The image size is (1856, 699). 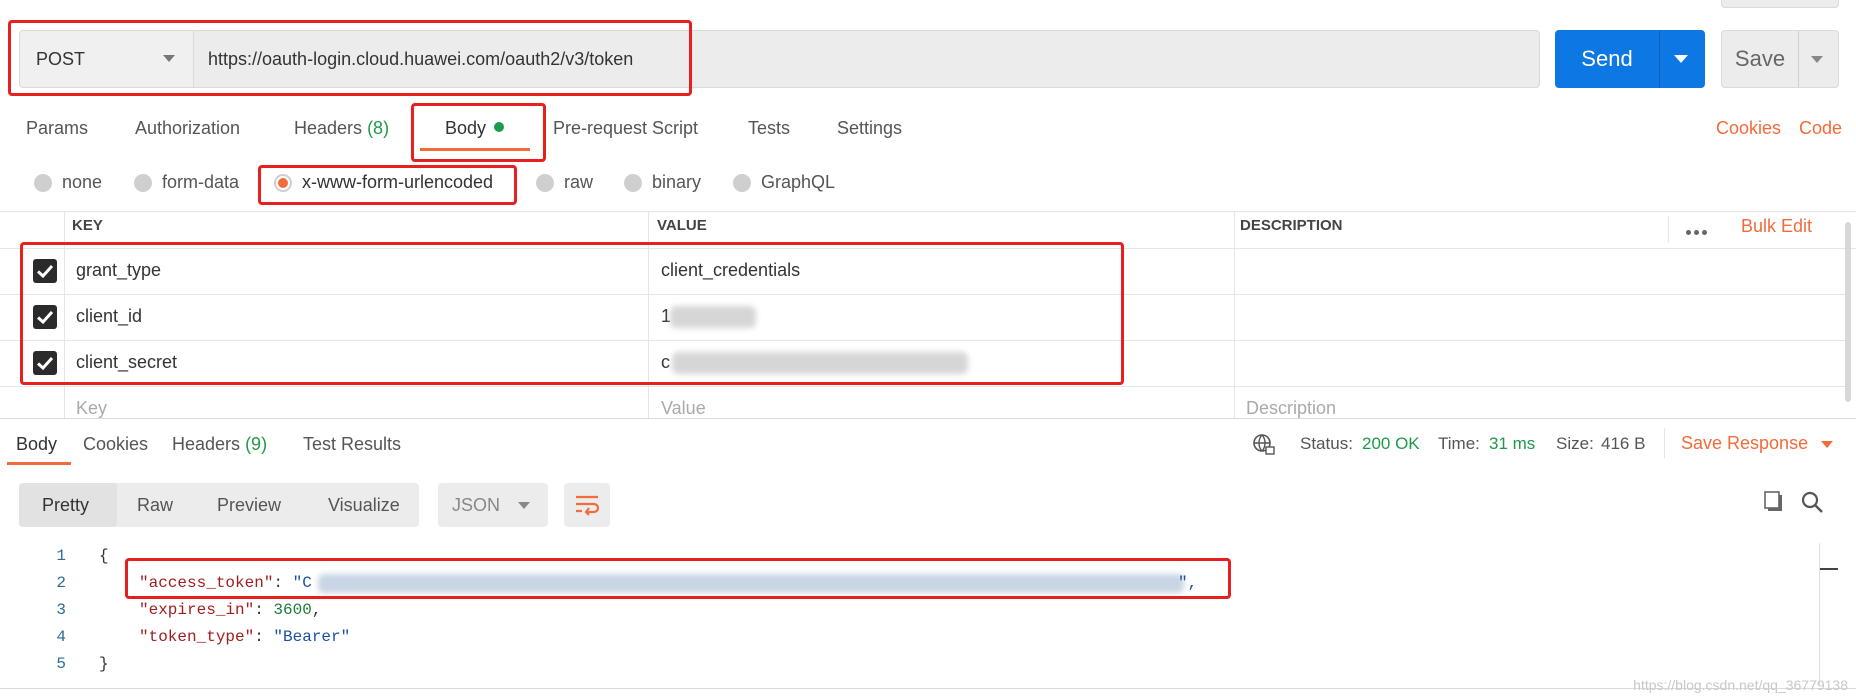 I want to click on table-header, so click(x=928, y=230).